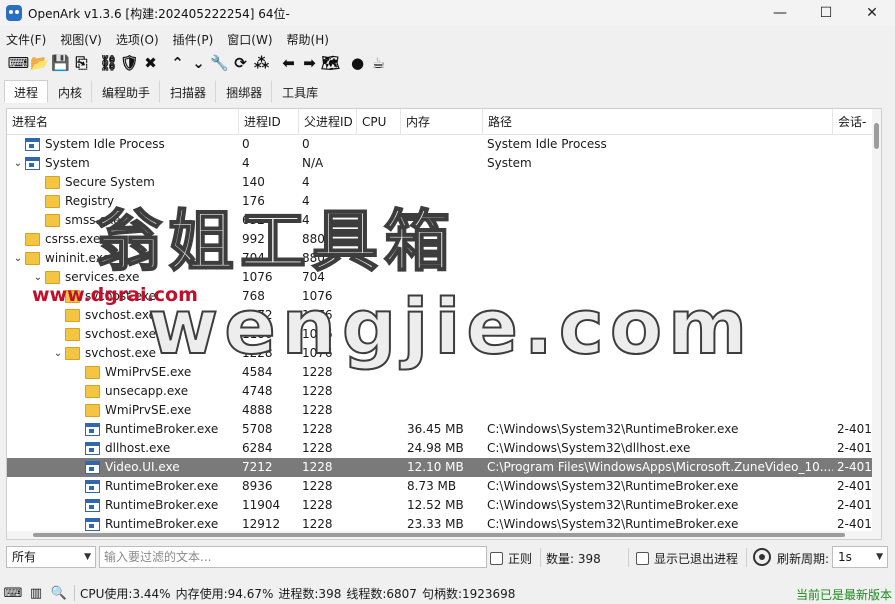  Describe the element at coordinates (440, 391) in the screenshot. I see `table-row: unsecapp.exe 4748 1228` at that location.